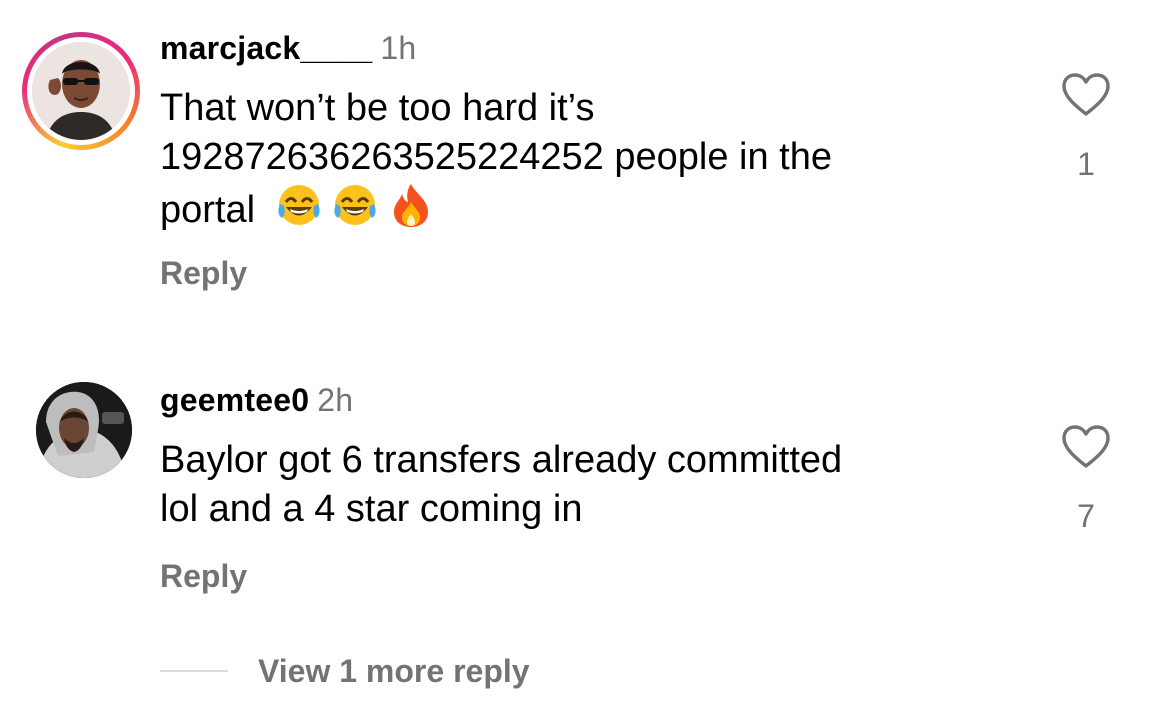  What do you see at coordinates (398, 48) in the screenshot?
I see `comment-timestamp: 1h` at bounding box center [398, 48].